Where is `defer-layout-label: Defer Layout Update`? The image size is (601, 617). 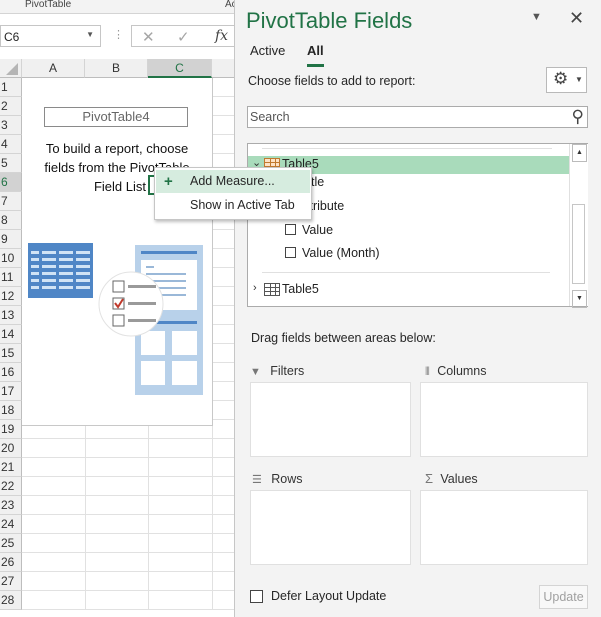
defer-layout-label: Defer Layout Update is located at coordinates (329, 596).